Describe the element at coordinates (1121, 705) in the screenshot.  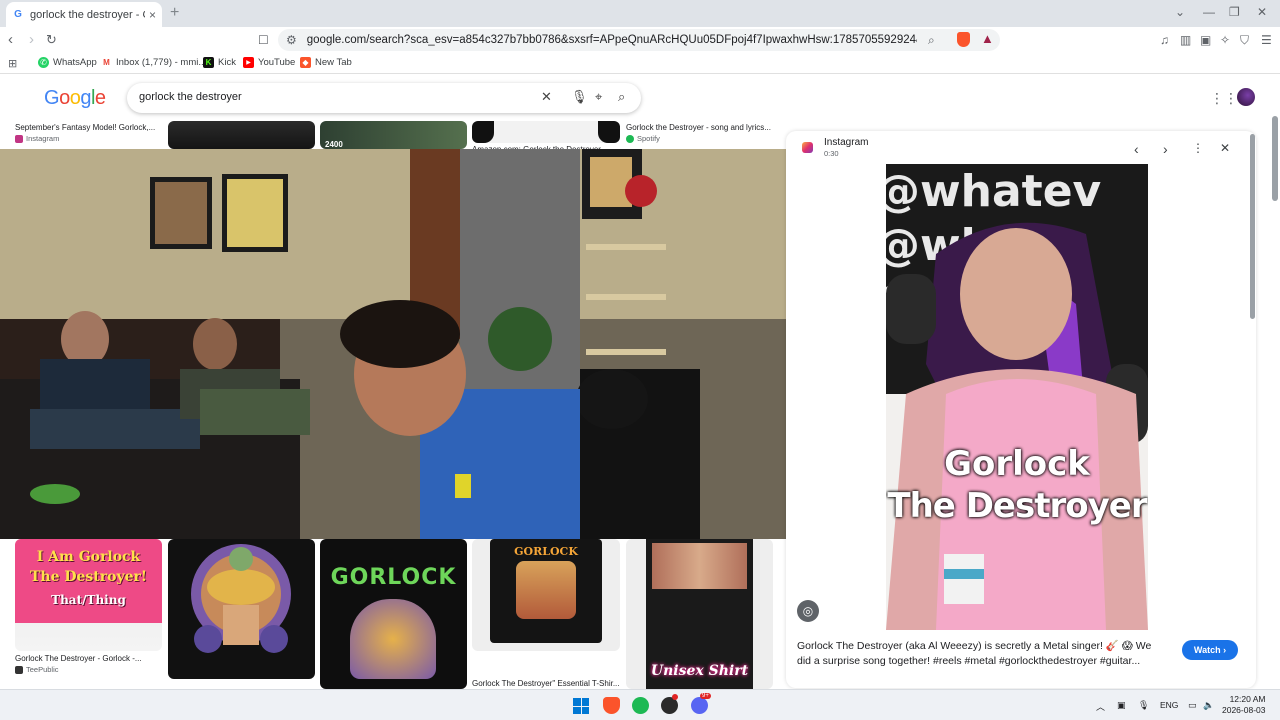
I see `app-tray-icon: ▣` at that location.